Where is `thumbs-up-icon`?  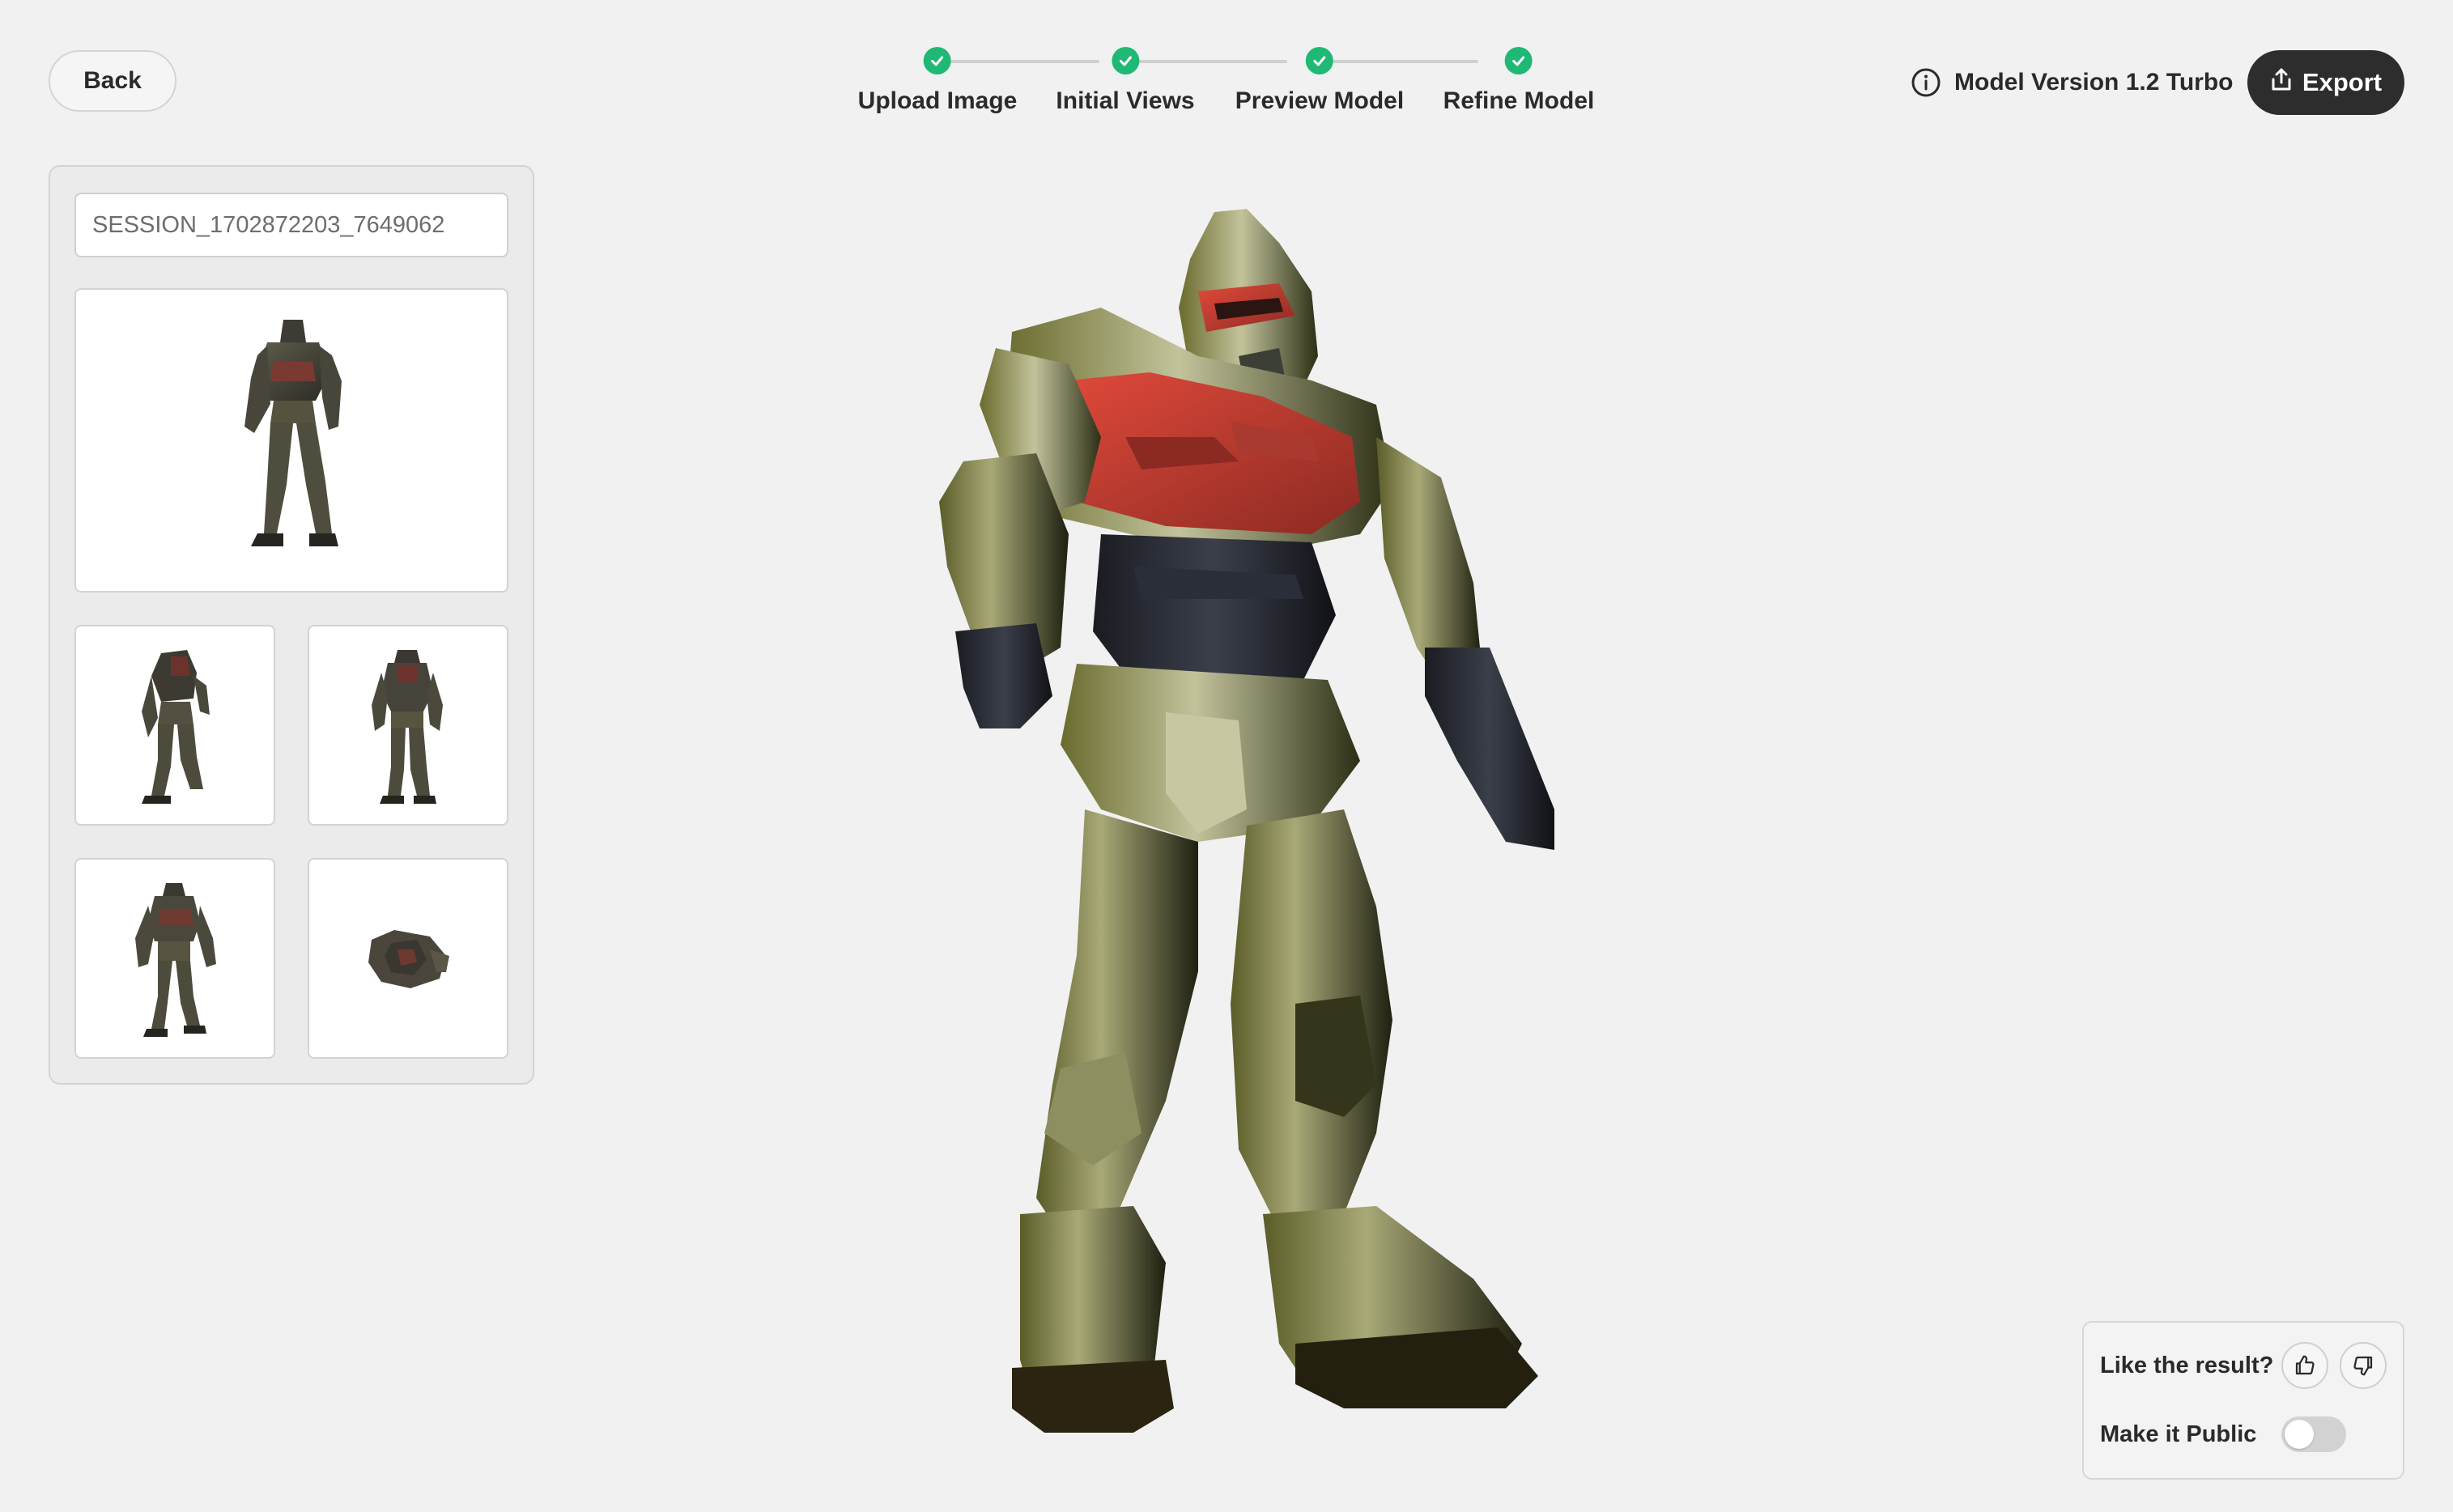 thumbs-up-icon is located at coordinates (2305, 1365).